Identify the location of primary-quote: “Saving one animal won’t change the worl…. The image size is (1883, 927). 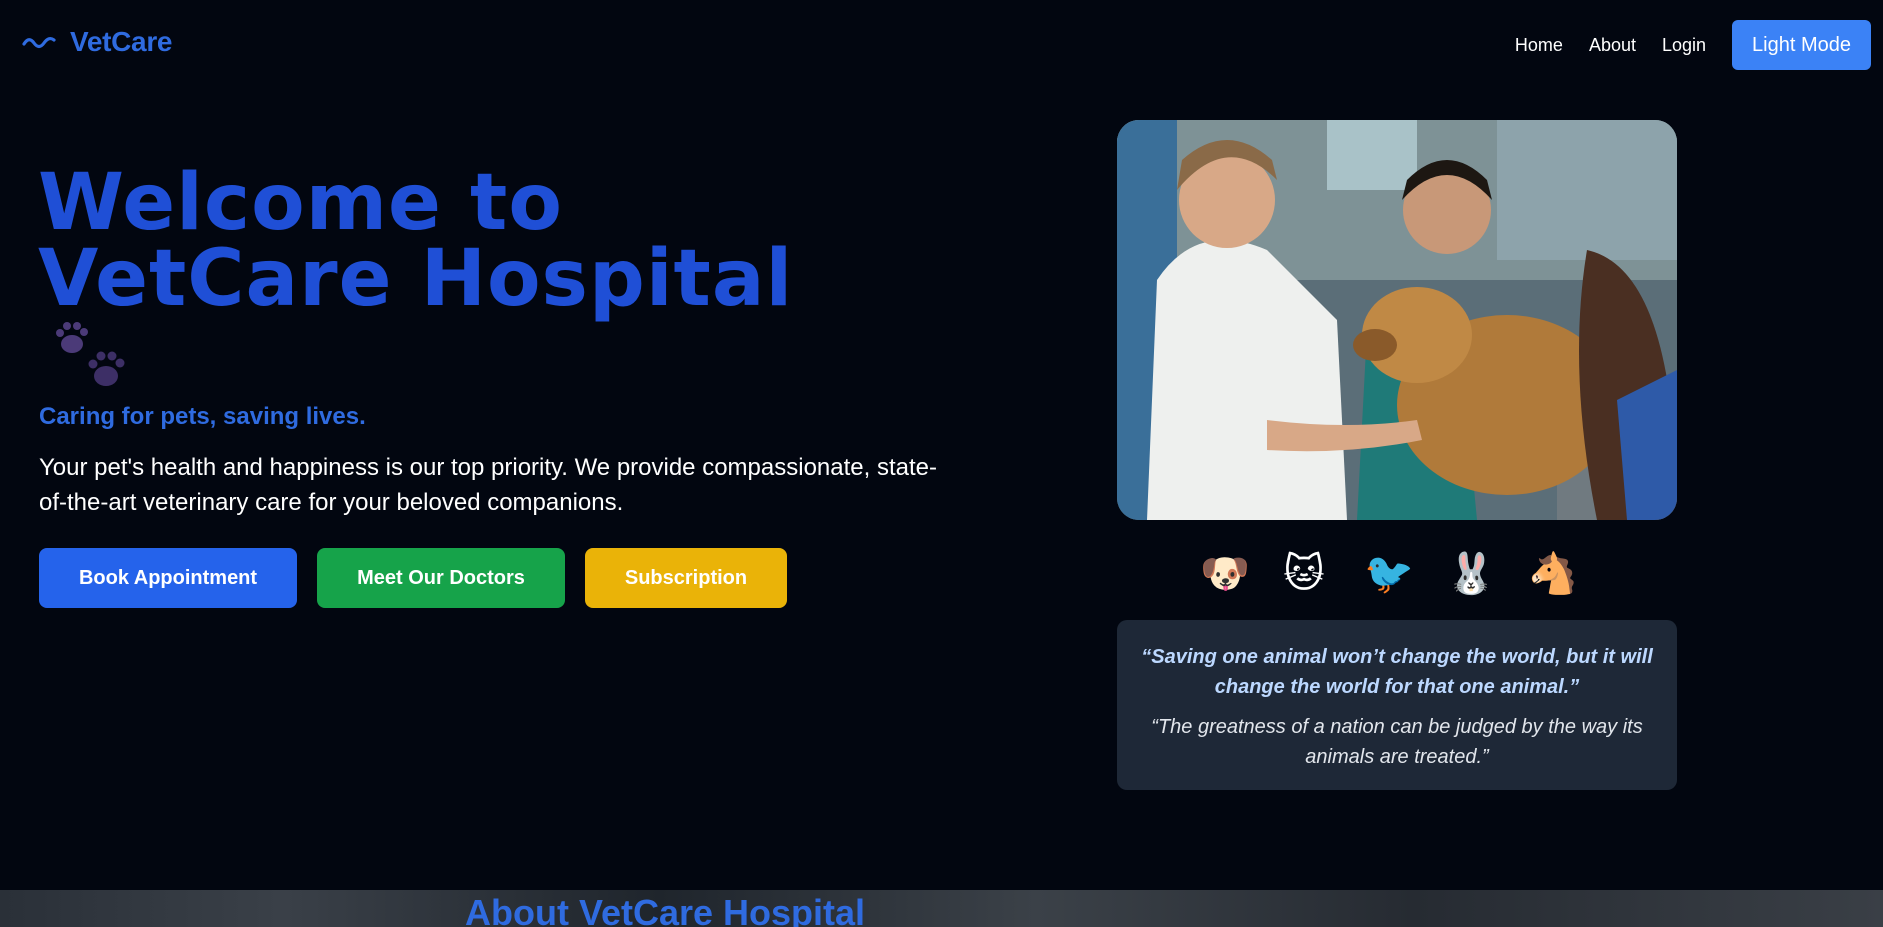
(1397, 672).